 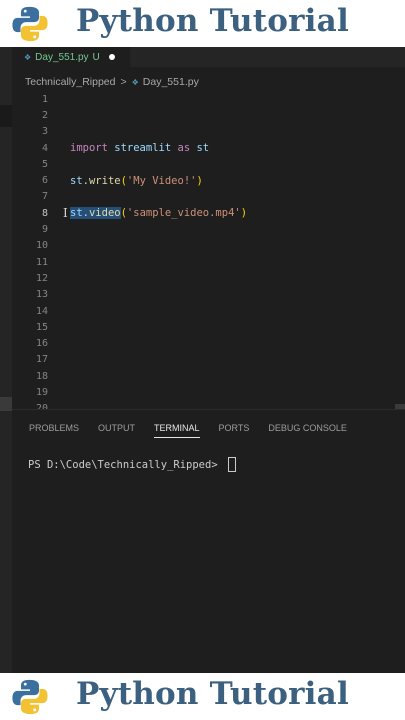 What do you see at coordinates (208, 197) in the screenshot?
I see `code-line: 7` at bounding box center [208, 197].